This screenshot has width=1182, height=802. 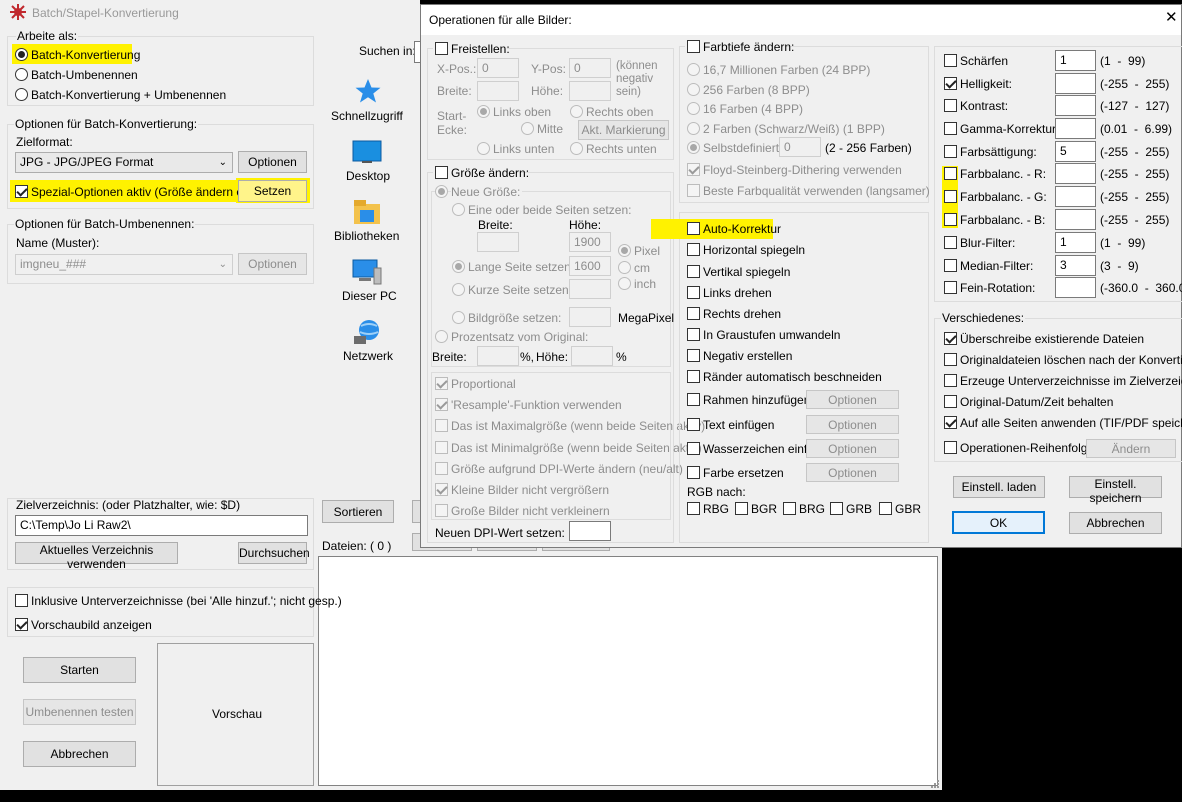 I want to click on crop-radio-mid, so click(x=527, y=128).